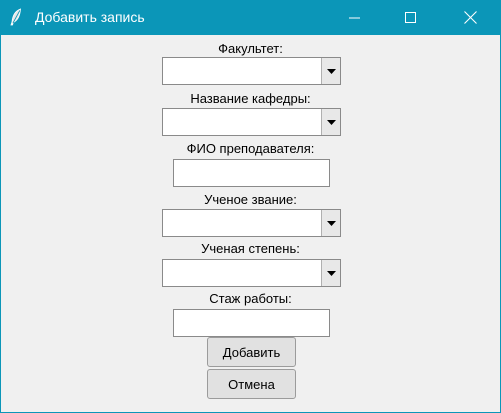 The image size is (501, 413). I want to click on feather-icon, so click(16, 17).